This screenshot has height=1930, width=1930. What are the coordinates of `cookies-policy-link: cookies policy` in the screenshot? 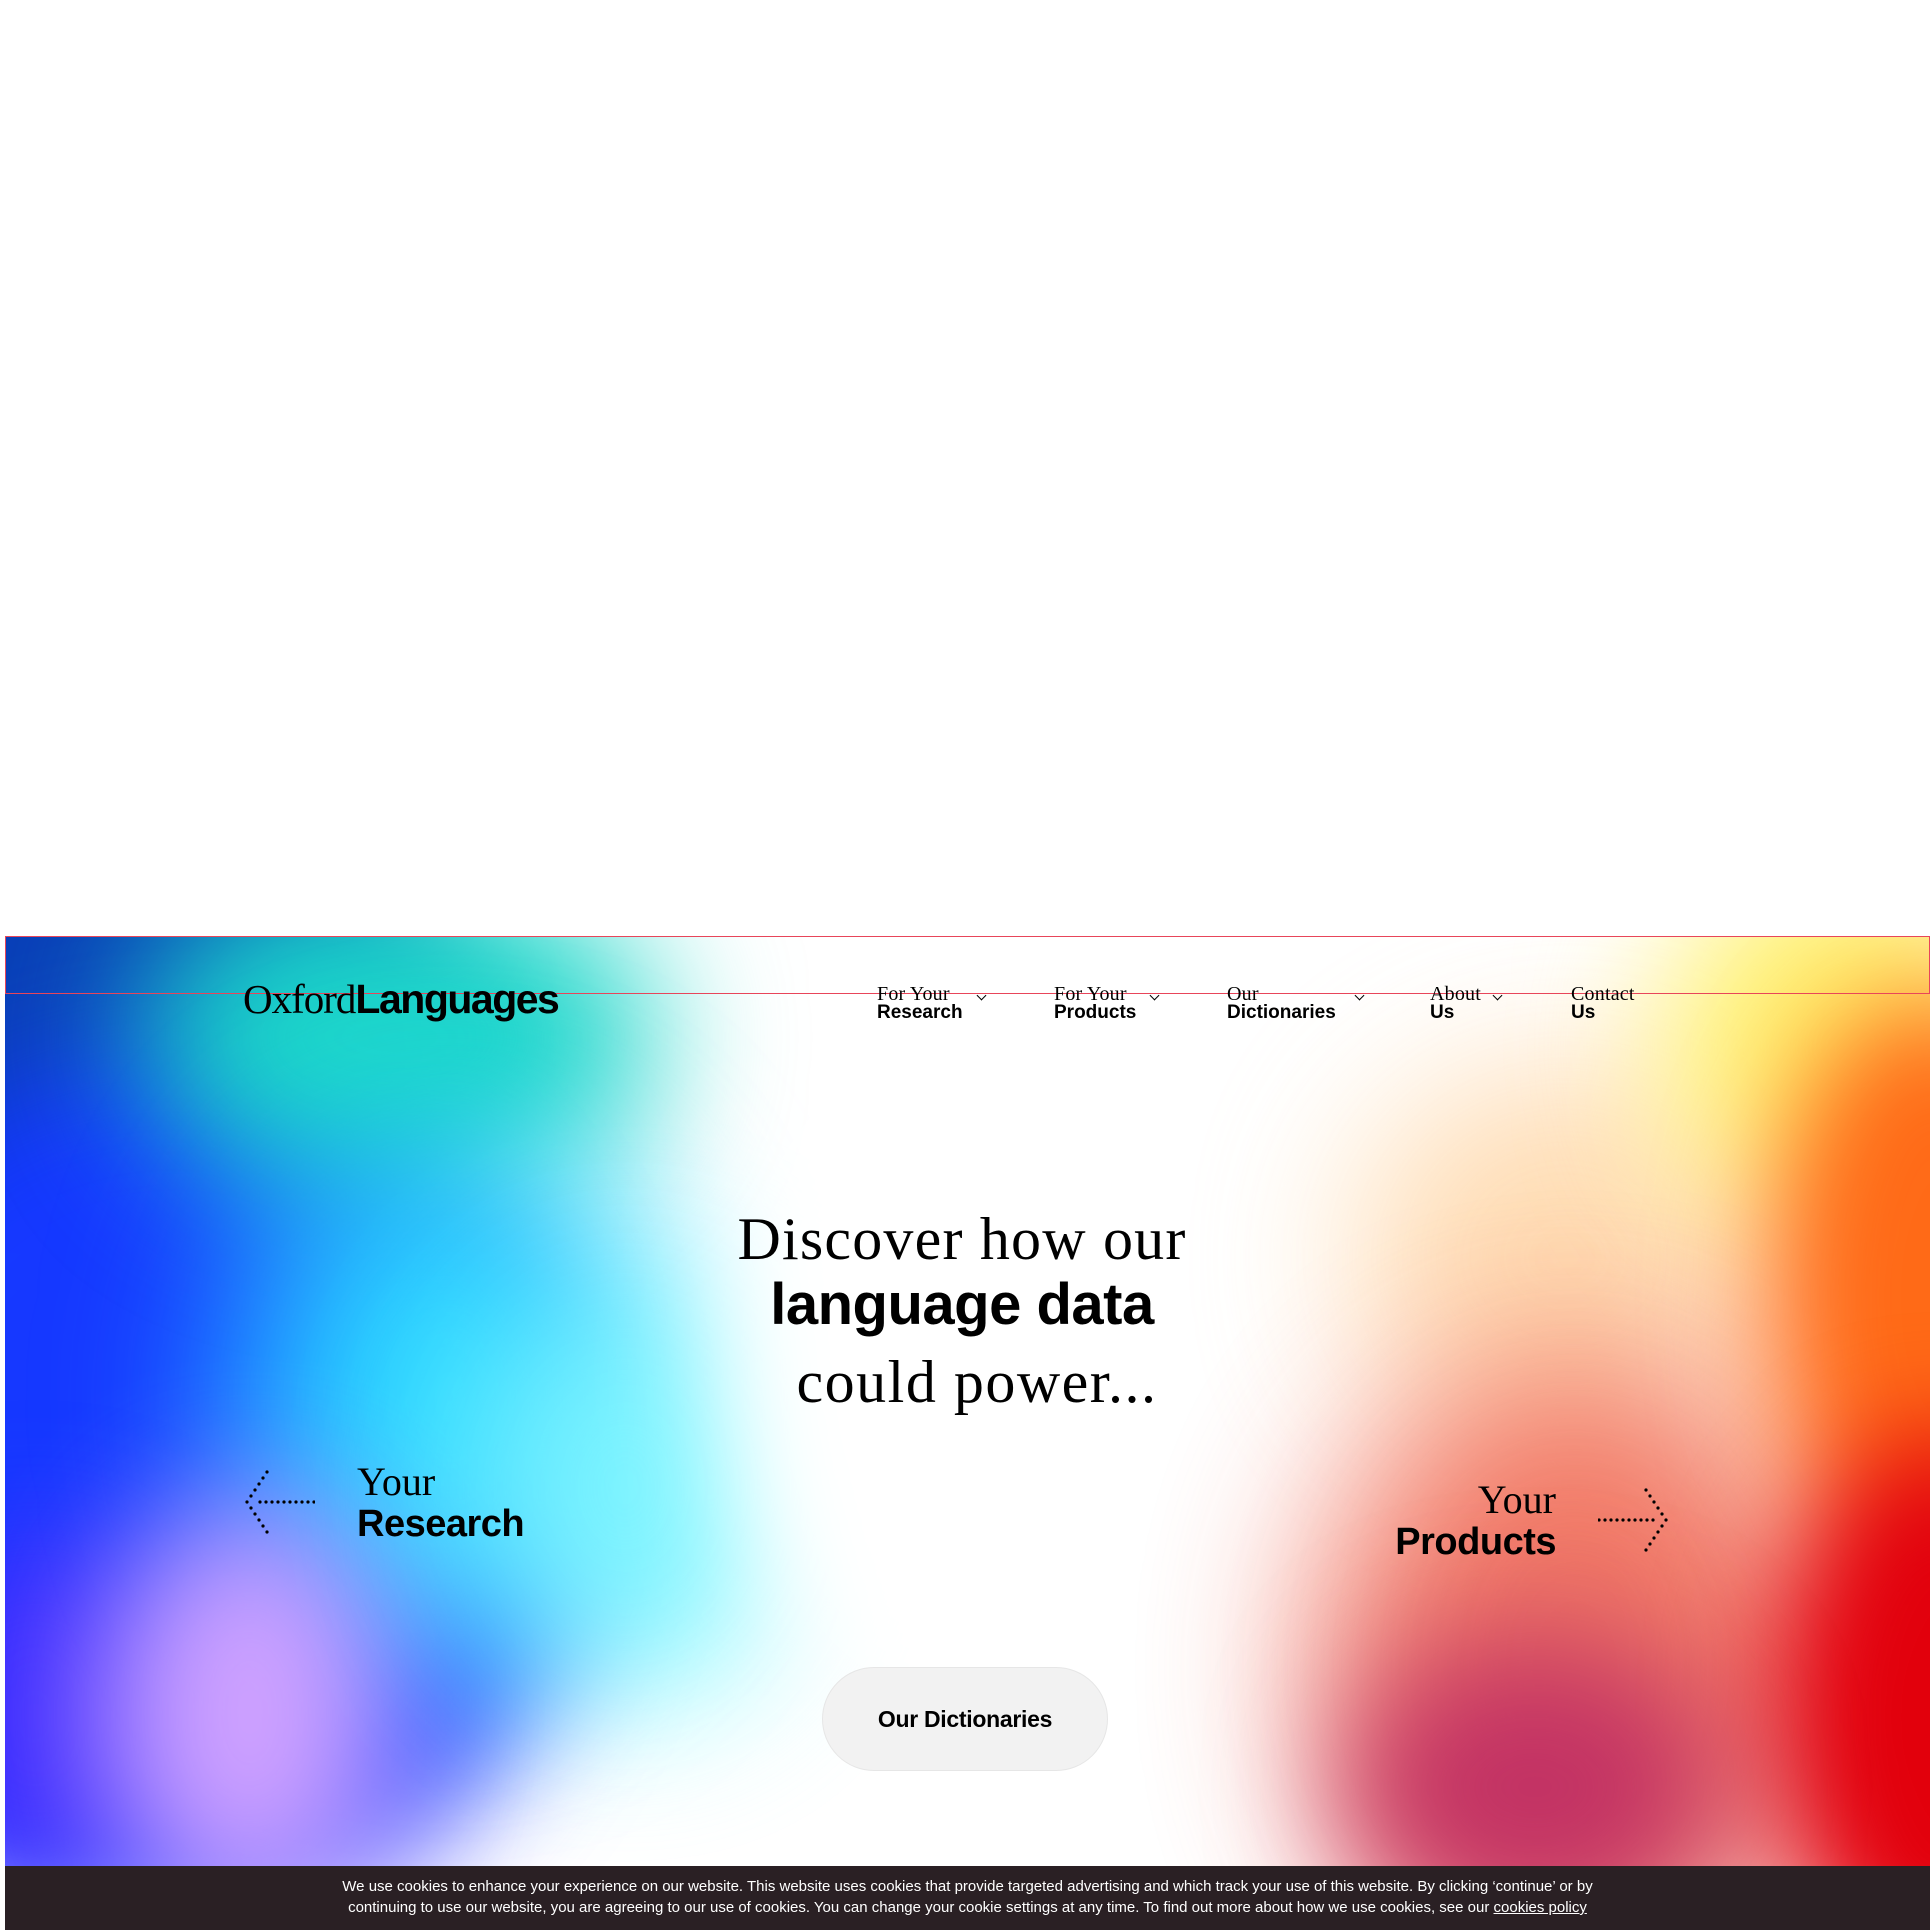 It's located at (1540, 1907).